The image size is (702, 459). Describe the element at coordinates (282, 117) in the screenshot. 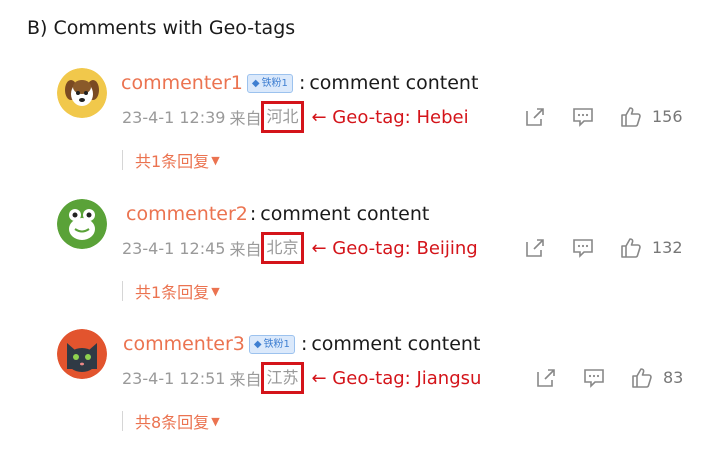

I see `geo-tag: 河北` at that location.